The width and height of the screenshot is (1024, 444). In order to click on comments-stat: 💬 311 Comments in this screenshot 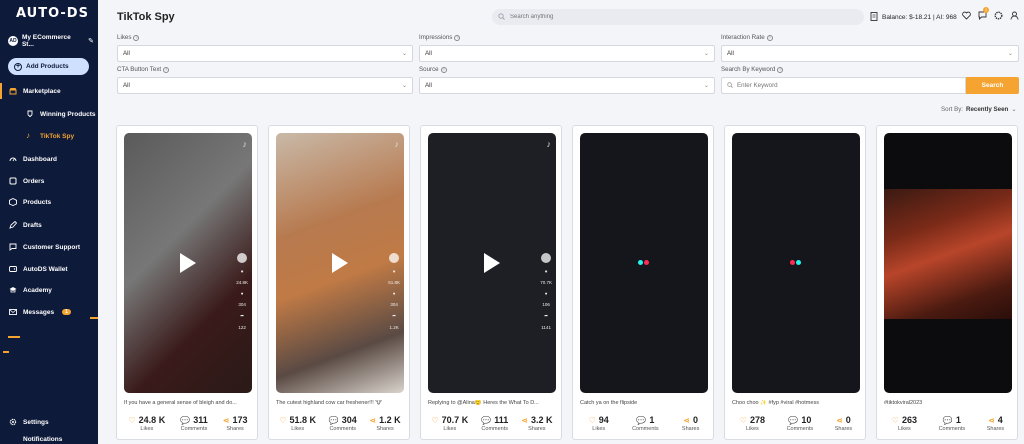, I will do `click(194, 423)`.